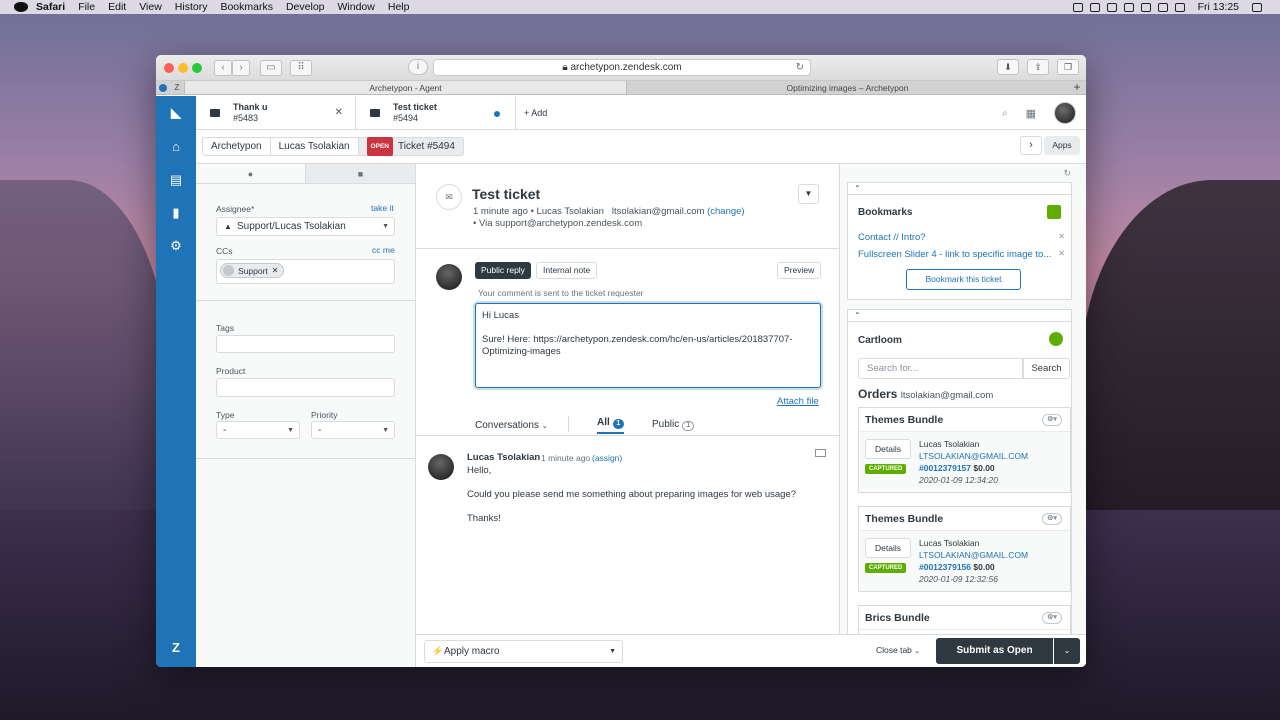  Describe the element at coordinates (305, 344) in the screenshot. I see `tags-field` at that location.